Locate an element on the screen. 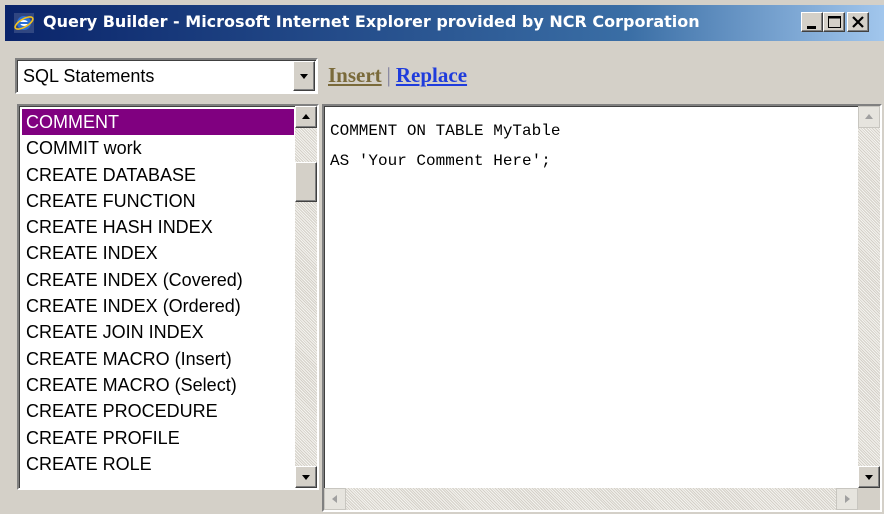  minimize-button is located at coordinates (812, 22).